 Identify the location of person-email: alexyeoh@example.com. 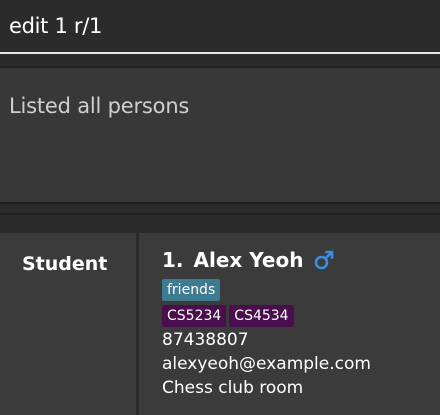
(266, 364).